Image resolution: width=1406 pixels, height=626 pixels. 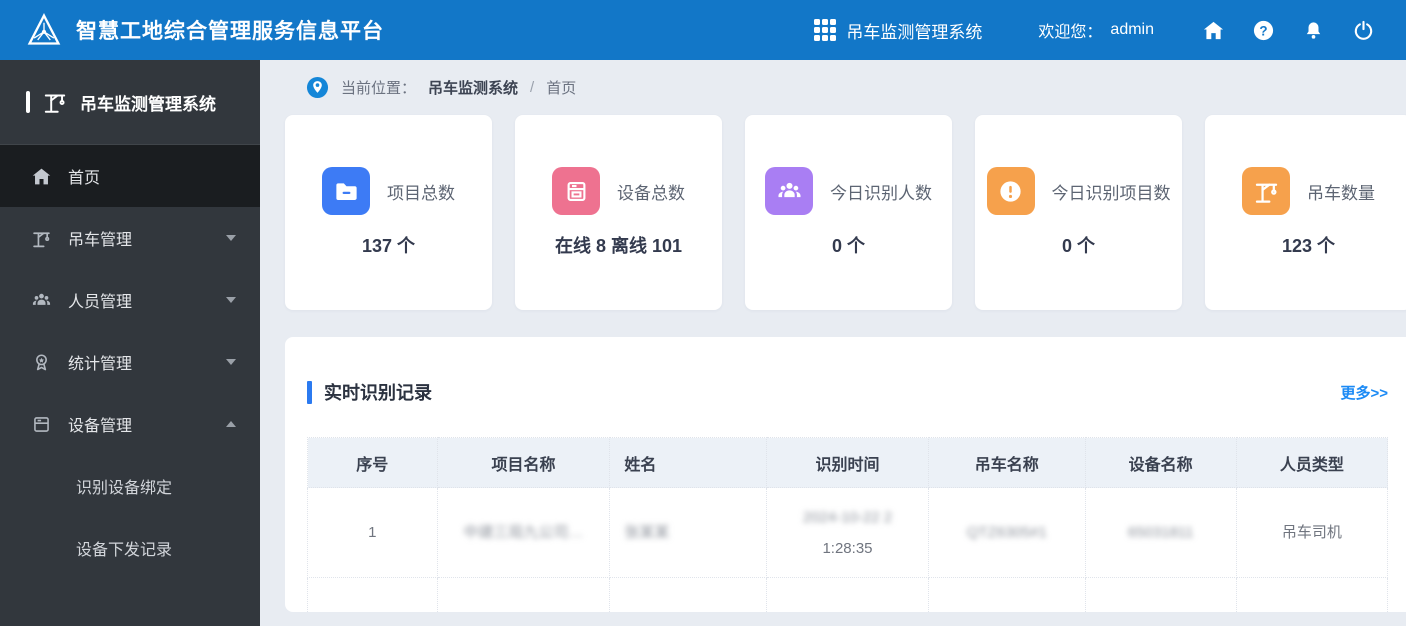 I want to click on cell-name-redacted: 张某某, so click(x=647, y=532).